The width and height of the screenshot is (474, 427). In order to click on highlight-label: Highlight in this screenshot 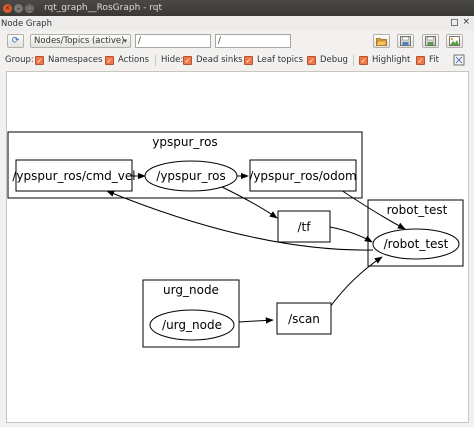, I will do `click(391, 60)`.